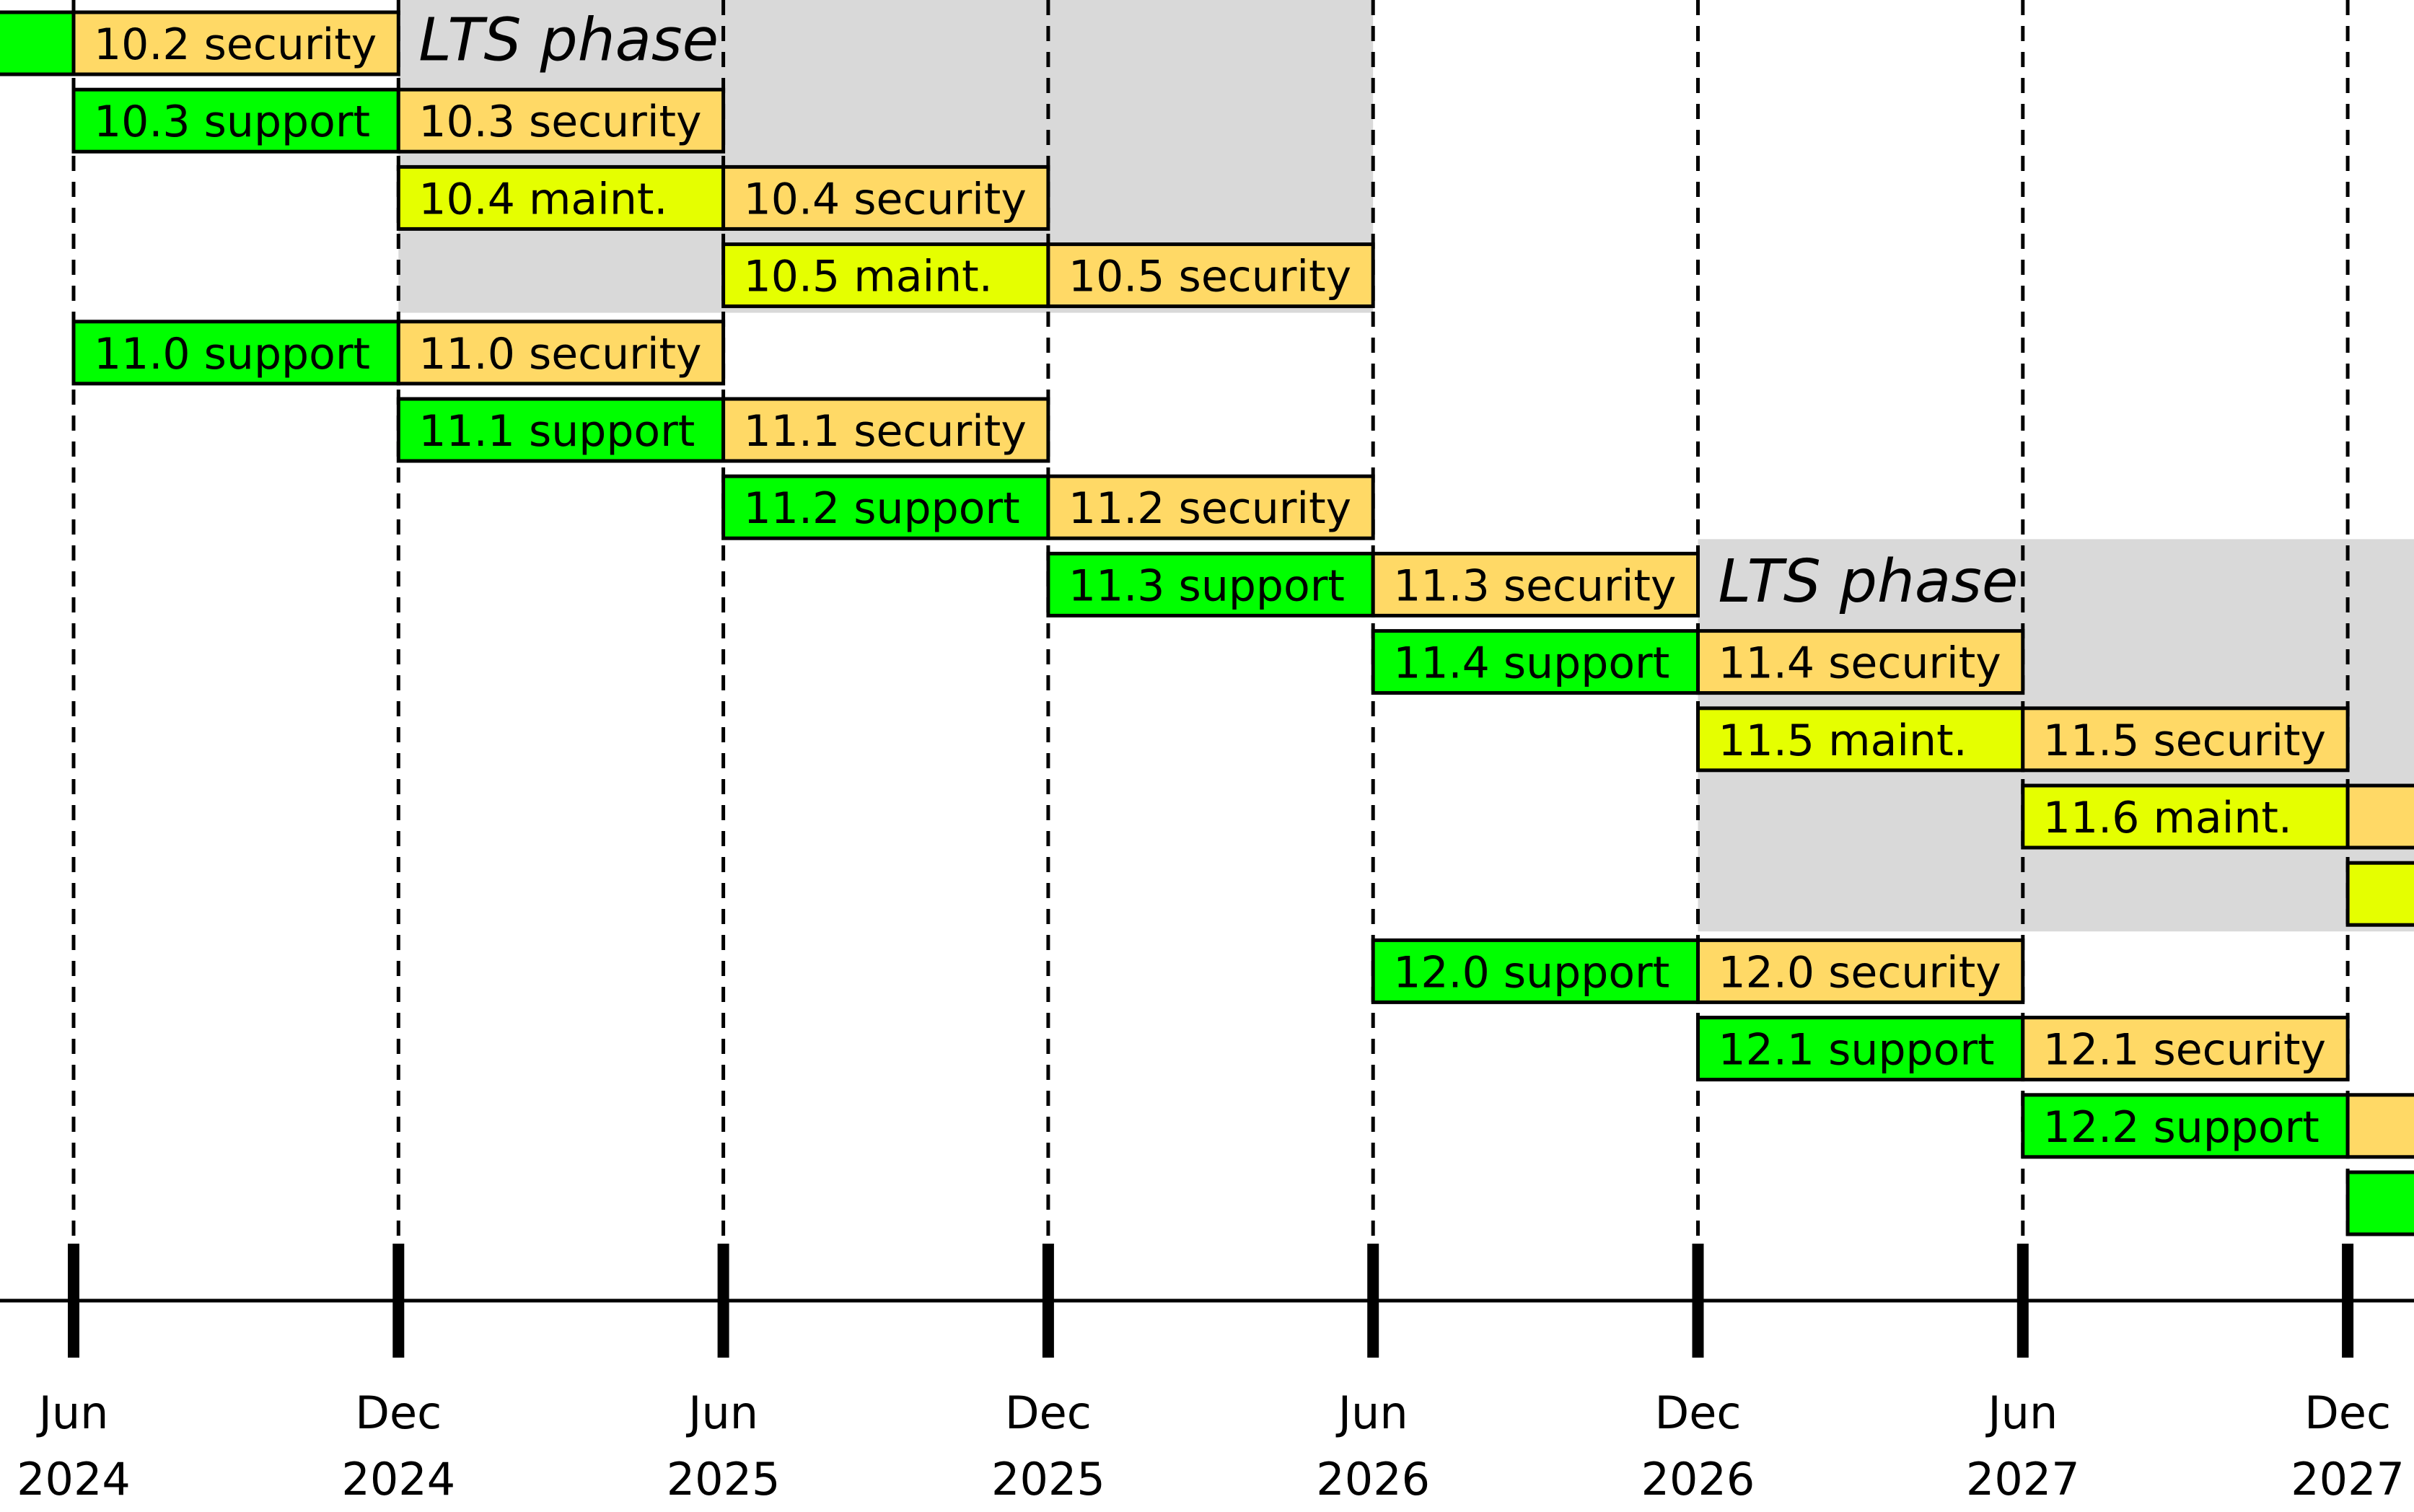 This screenshot has width=2414, height=1512. Describe the element at coordinates (236, 45) in the screenshot. I see `bar-label: 10.2 security` at that location.